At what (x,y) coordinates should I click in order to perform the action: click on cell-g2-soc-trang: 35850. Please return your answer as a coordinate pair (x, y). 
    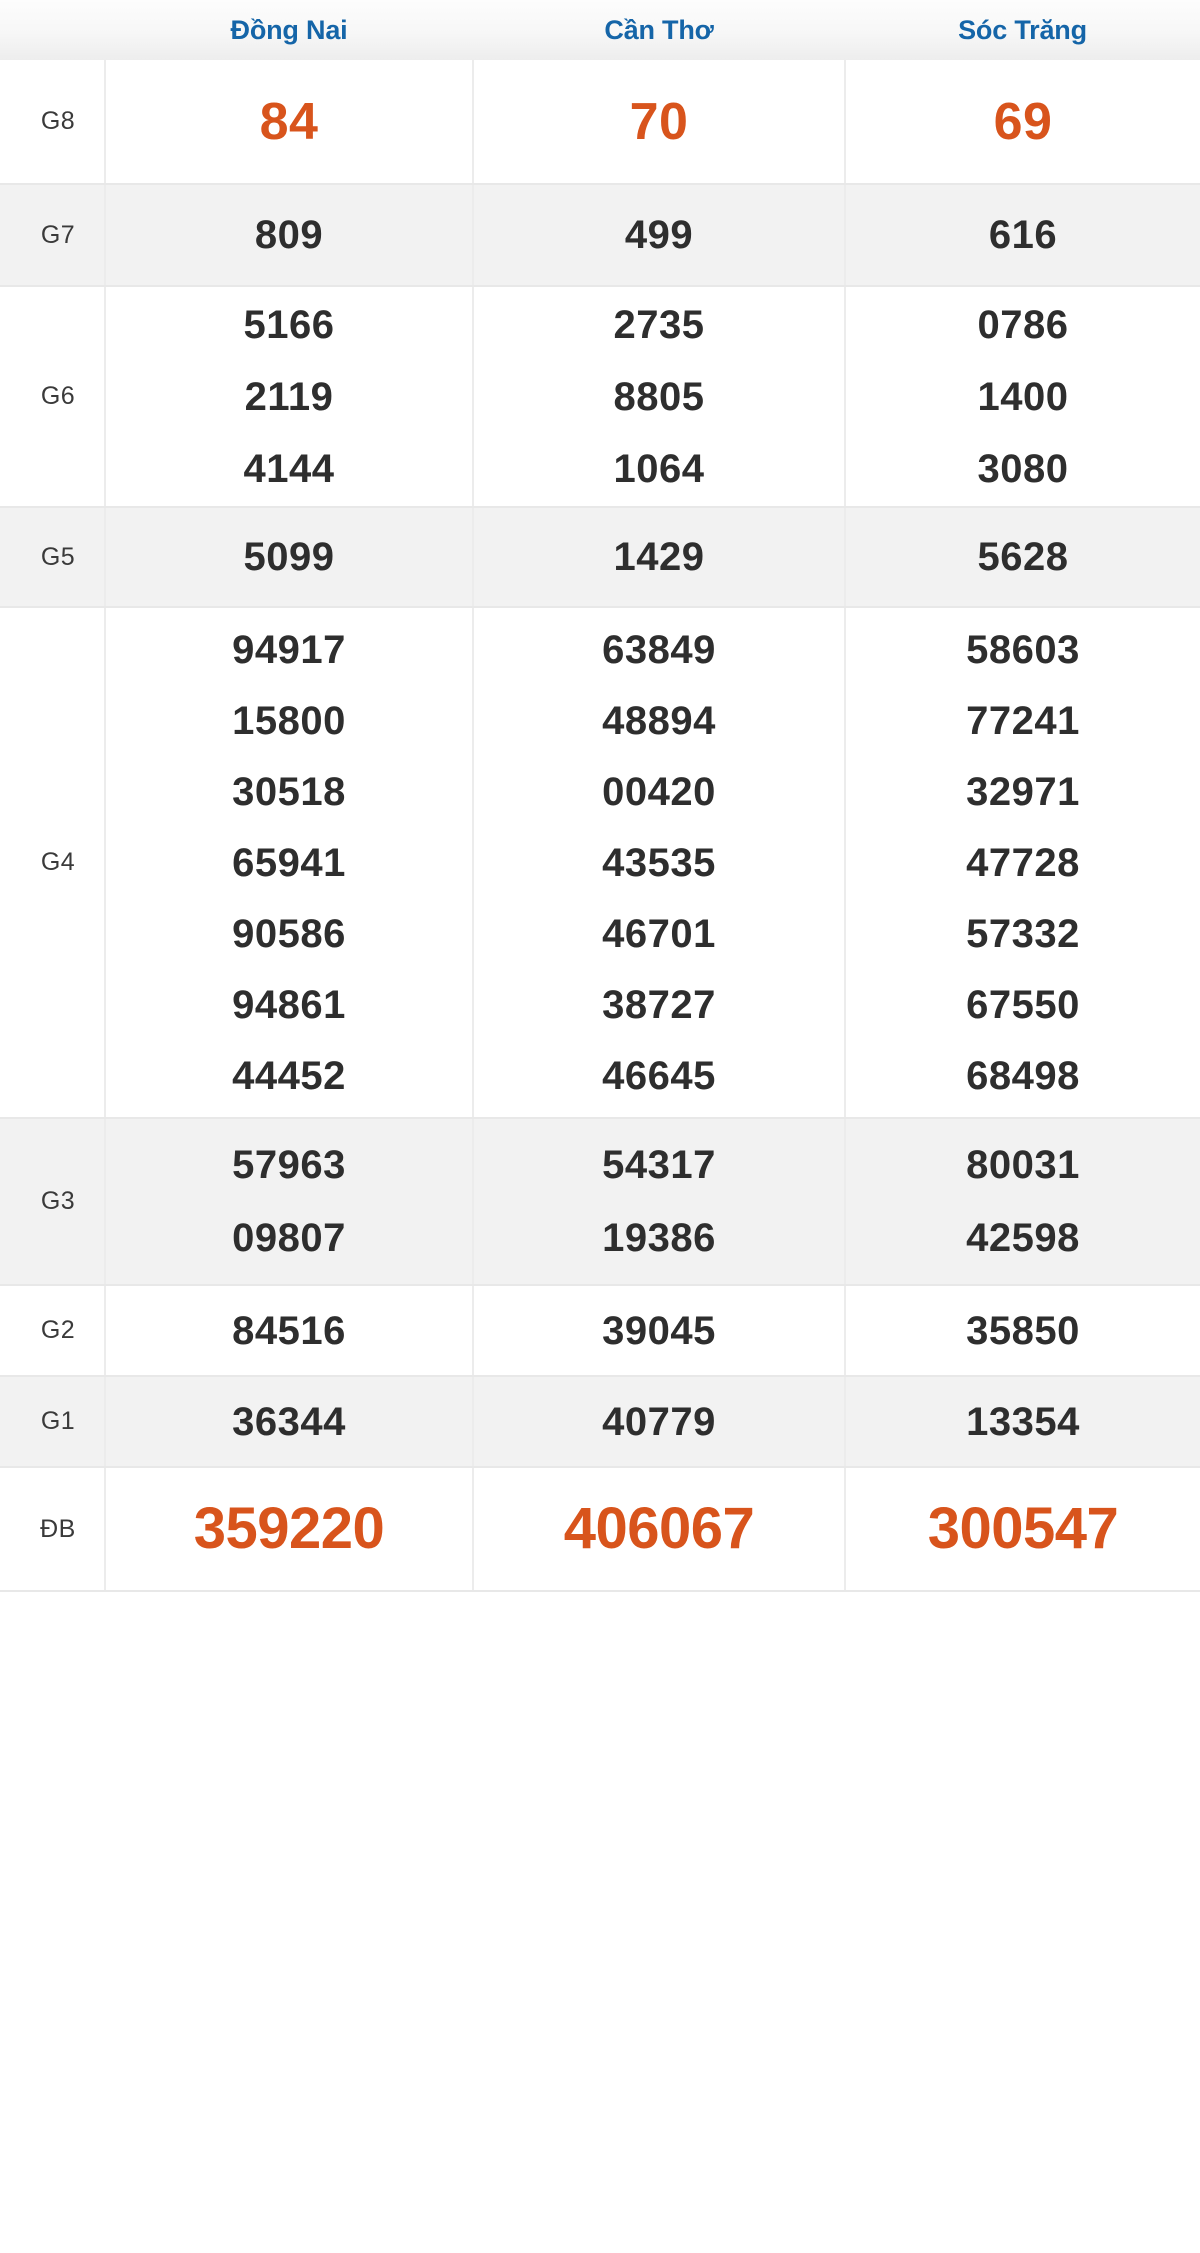
    Looking at the image, I should click on (1022, 1331).